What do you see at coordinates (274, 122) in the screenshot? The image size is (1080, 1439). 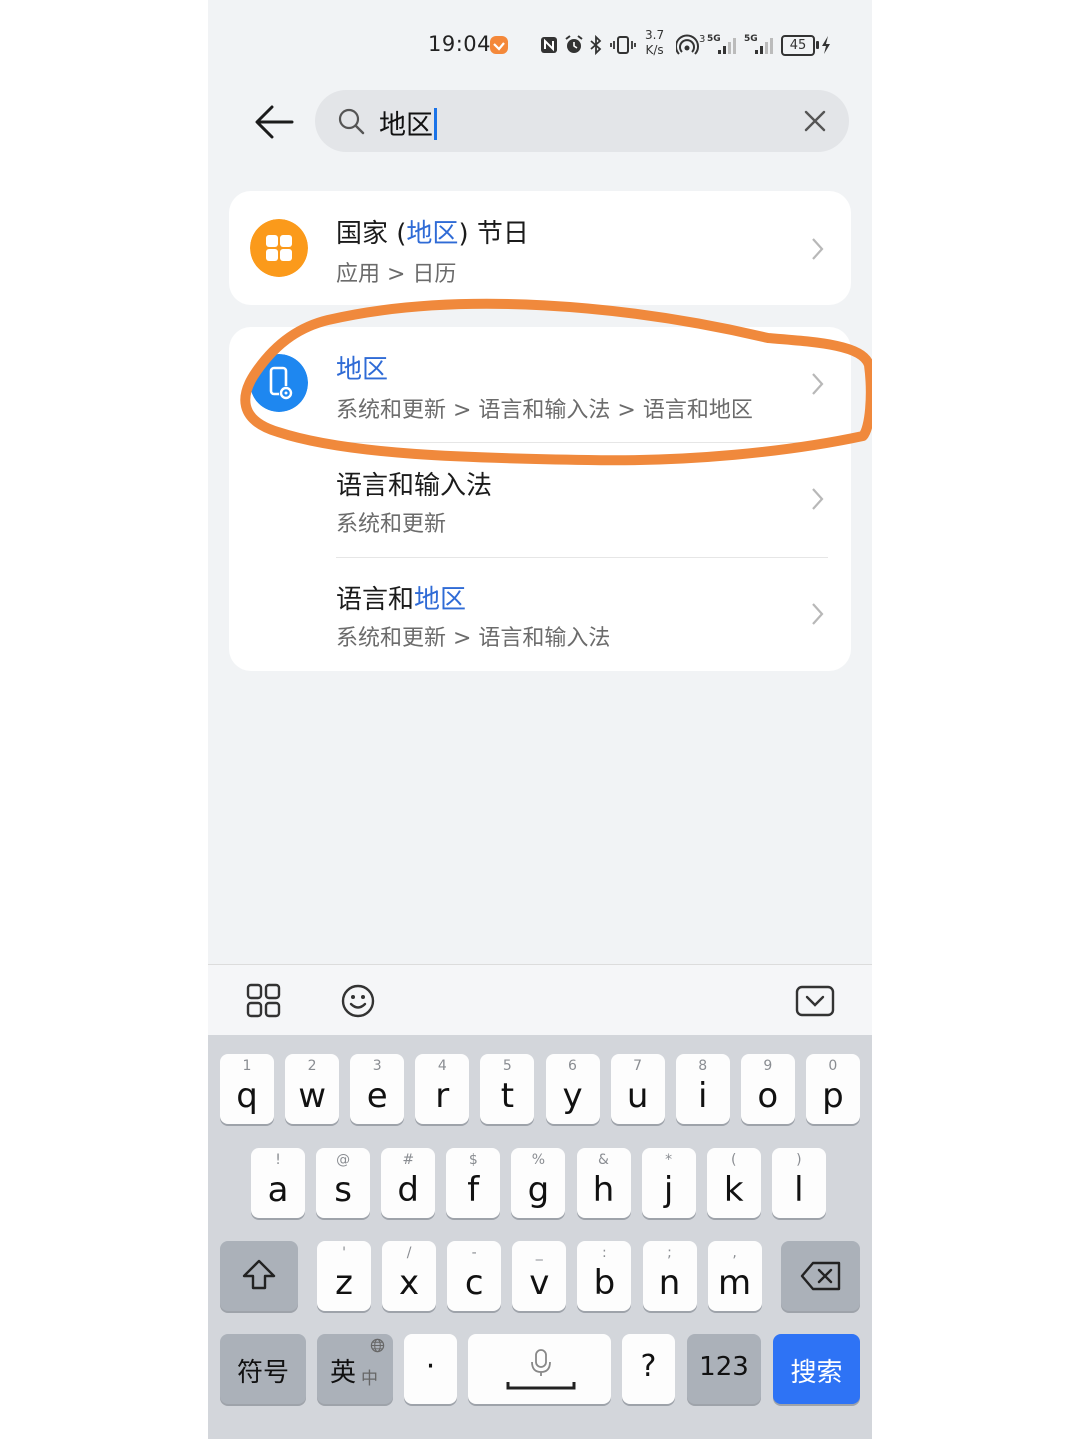 I see `back-arrow-icon` at bounding box center [274, 122].